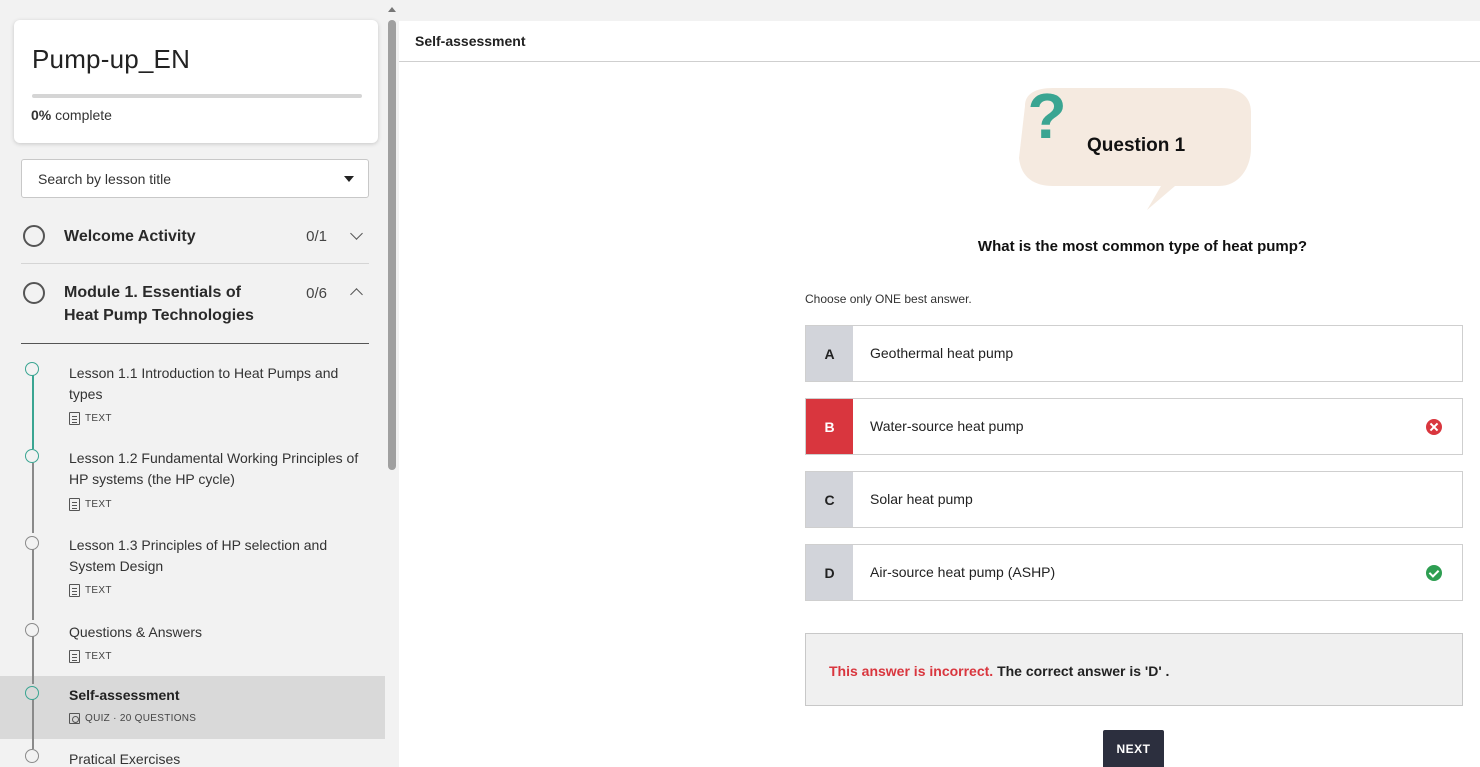 The height and width of the screenshot is (767, 1480). Describe the element at coordinates (197, 96) in the screenshot. I see `course-progress-bar` at that location.